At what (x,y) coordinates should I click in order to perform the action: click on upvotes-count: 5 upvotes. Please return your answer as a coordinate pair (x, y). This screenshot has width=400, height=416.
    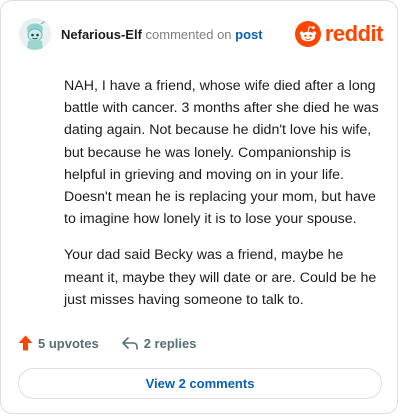
    Looking at the image, I should click on (68, 343).